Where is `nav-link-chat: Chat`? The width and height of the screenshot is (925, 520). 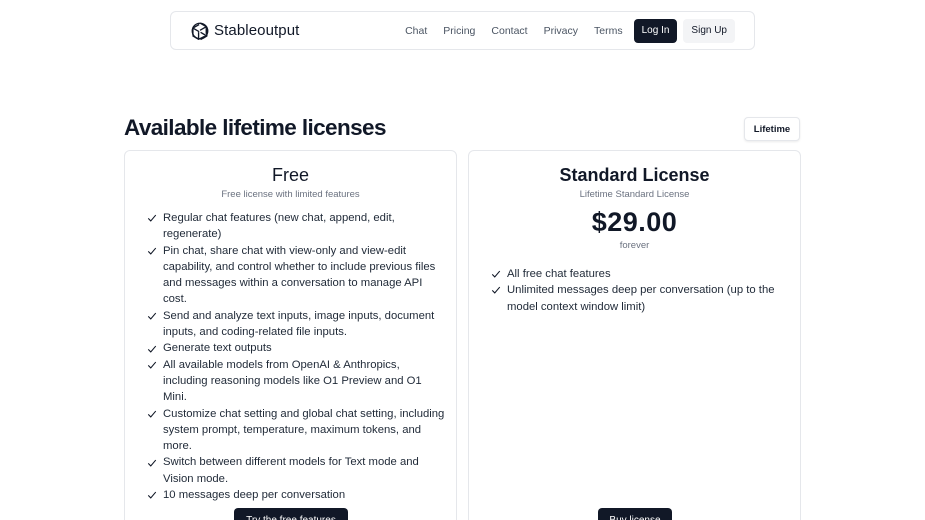
nav-link-chat: Chat is located at coordinates (416, 31).